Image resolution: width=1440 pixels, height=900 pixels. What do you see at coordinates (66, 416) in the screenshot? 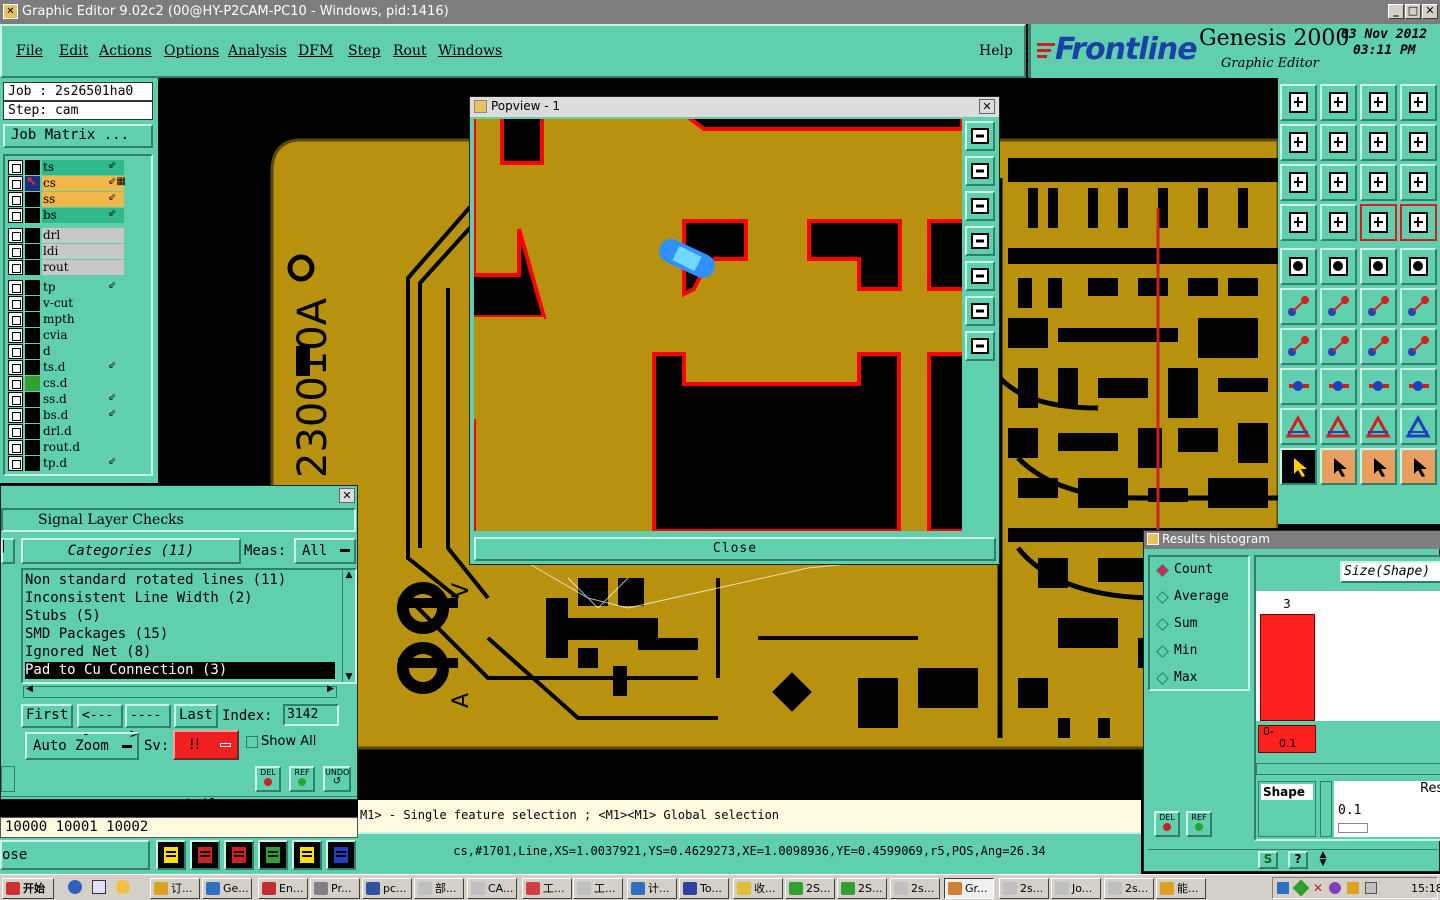
I see `layer-row-bs.d: bs.d ⇙` at bounding box center [66, 416].